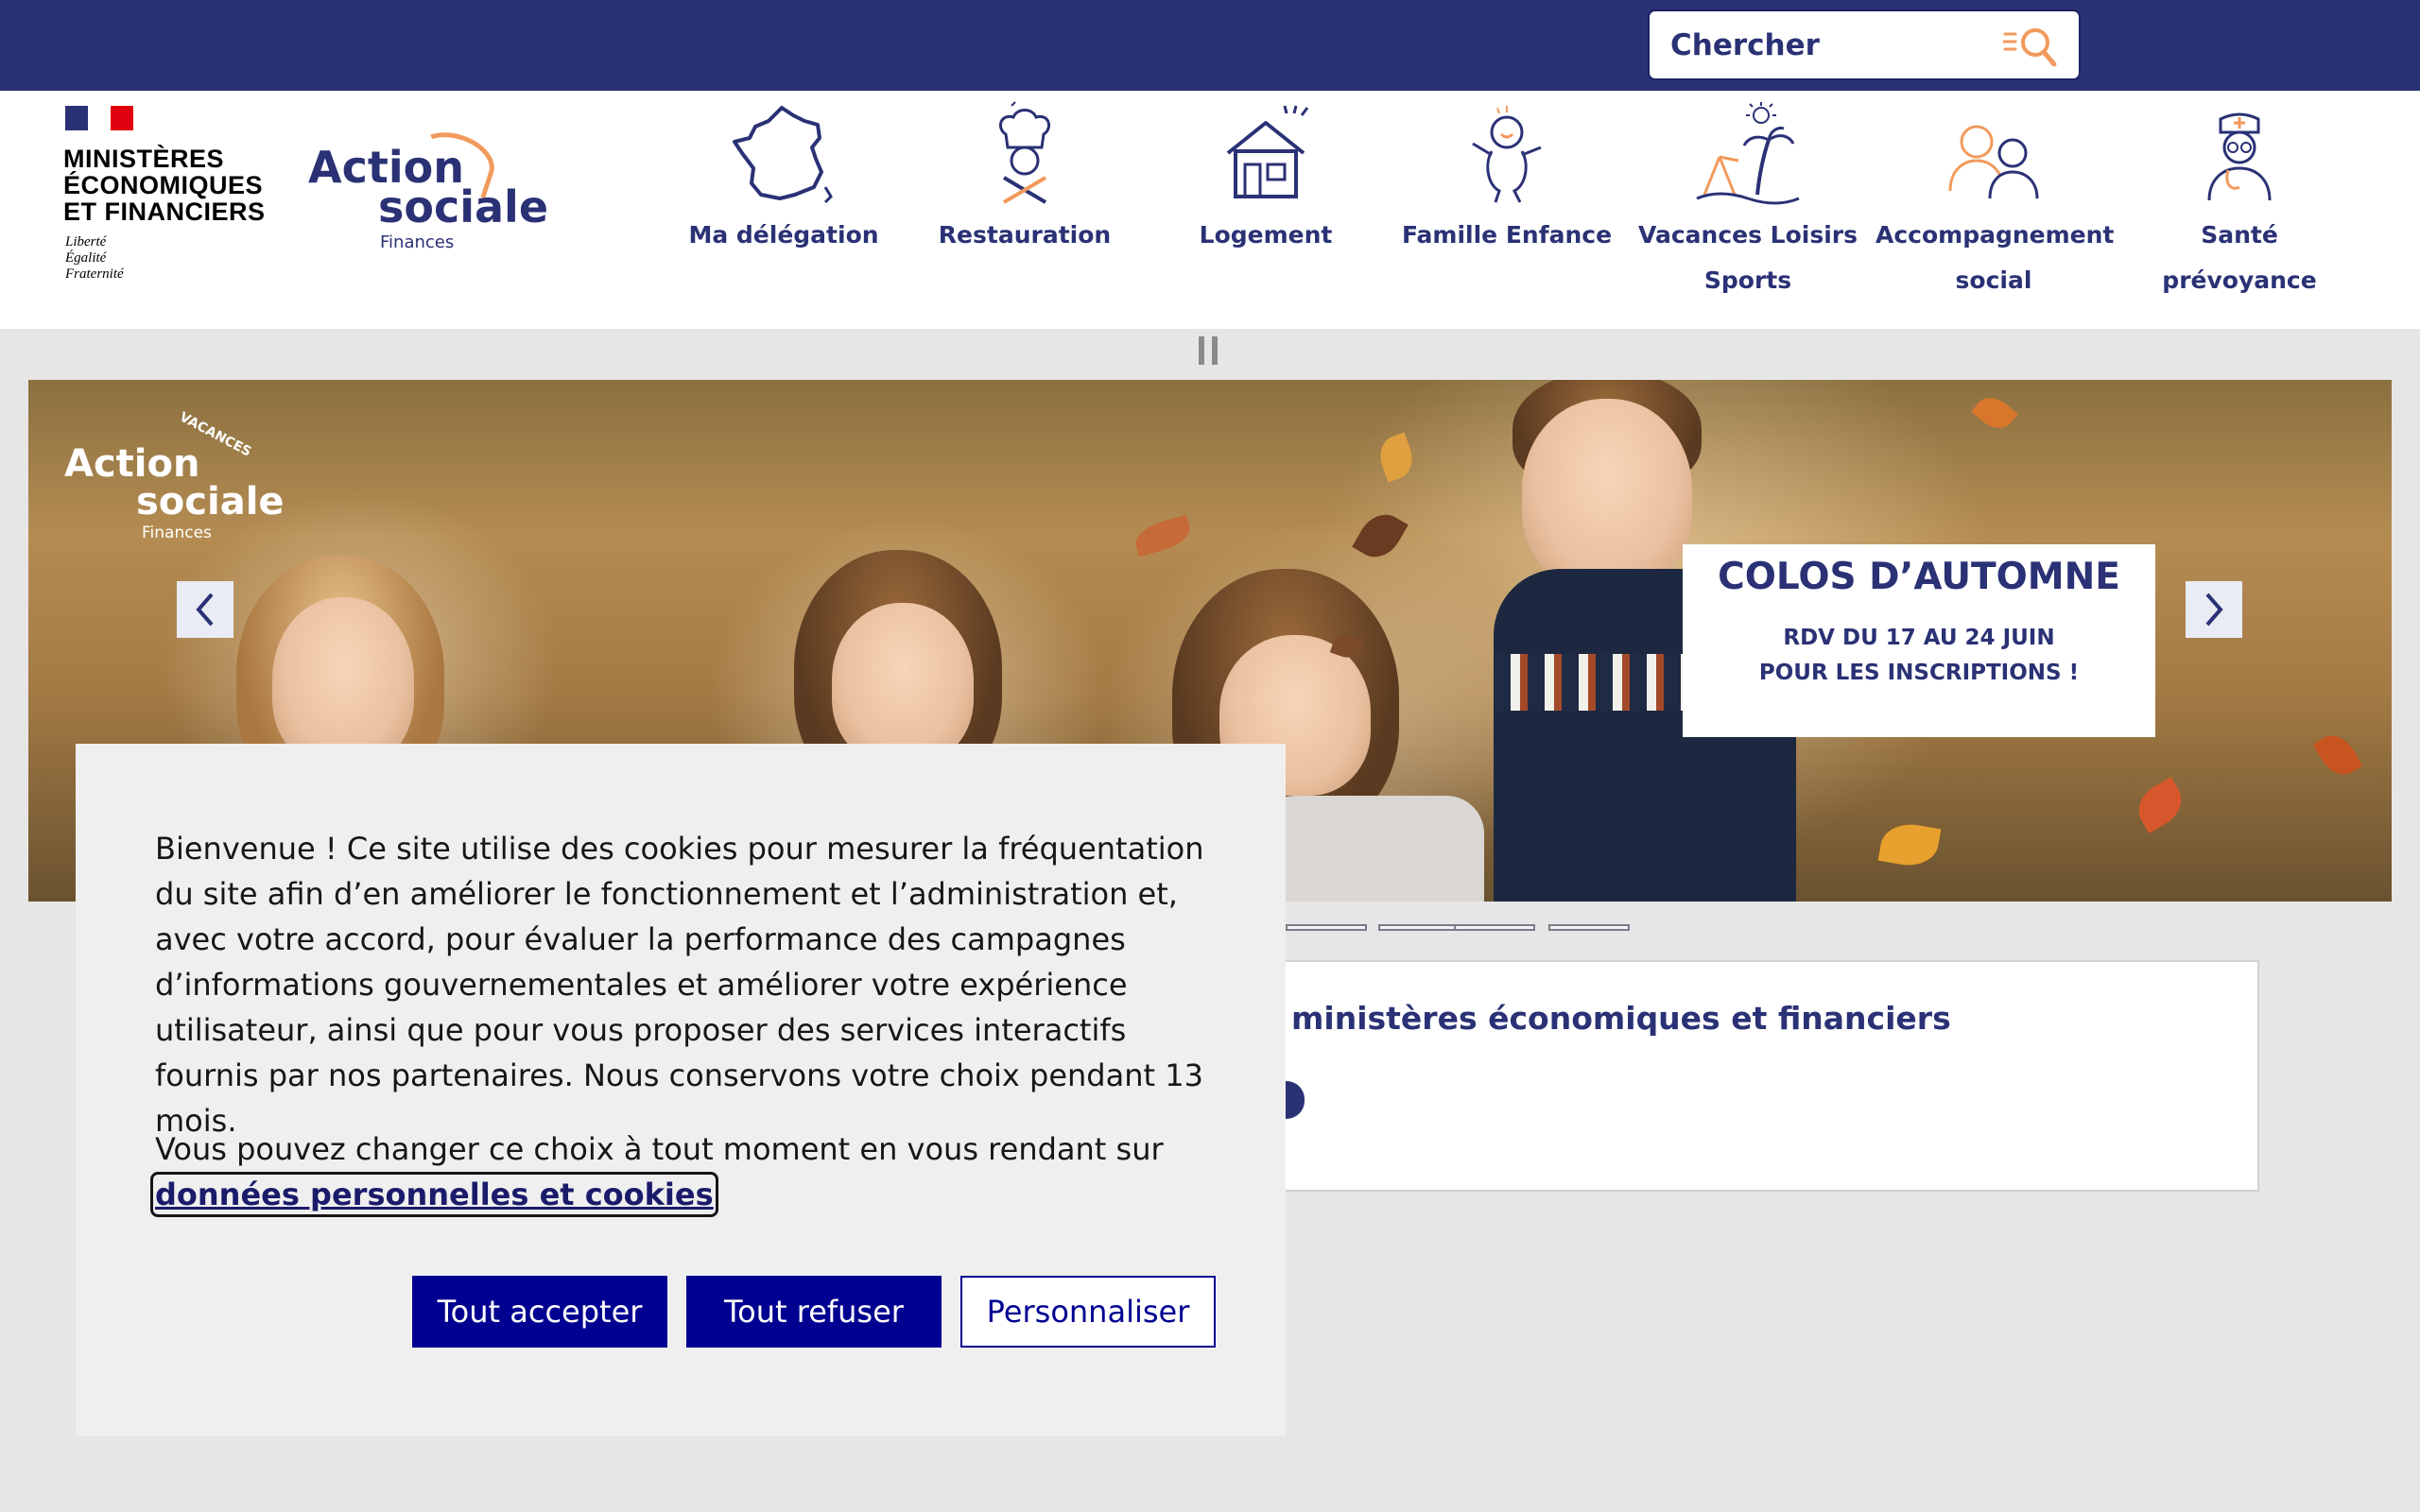  I want to click on nav-label: Accompagnement, so click(1996, 235).